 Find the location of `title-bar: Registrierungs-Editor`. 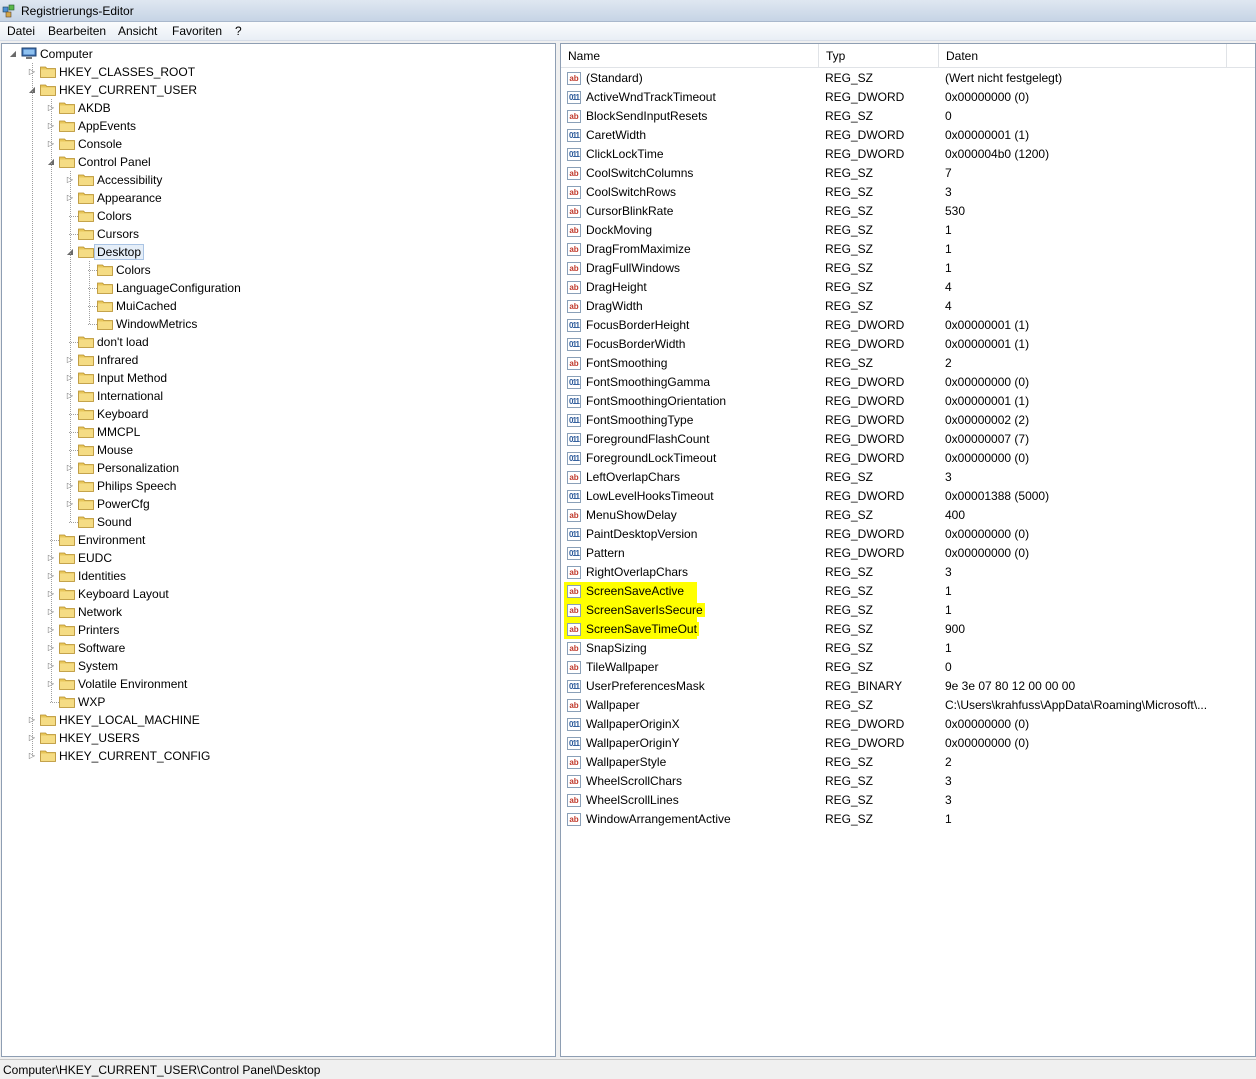

title-bar: Registrierungs-Editor is located at coordinates (628, 11).